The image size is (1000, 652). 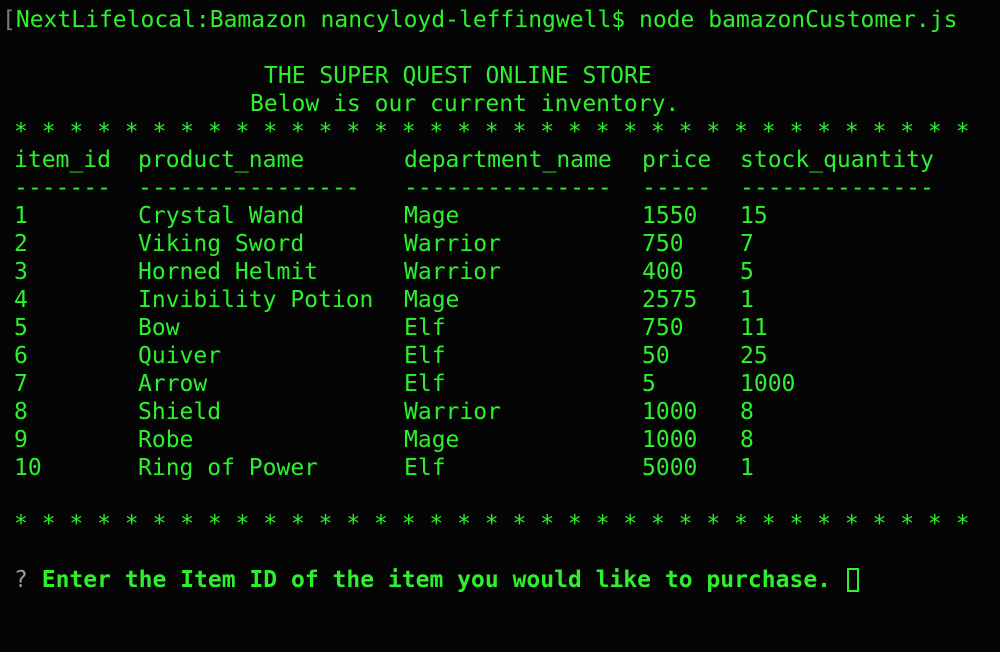 I want to click on cell-item-id: 8, so click(x=21, y=412).